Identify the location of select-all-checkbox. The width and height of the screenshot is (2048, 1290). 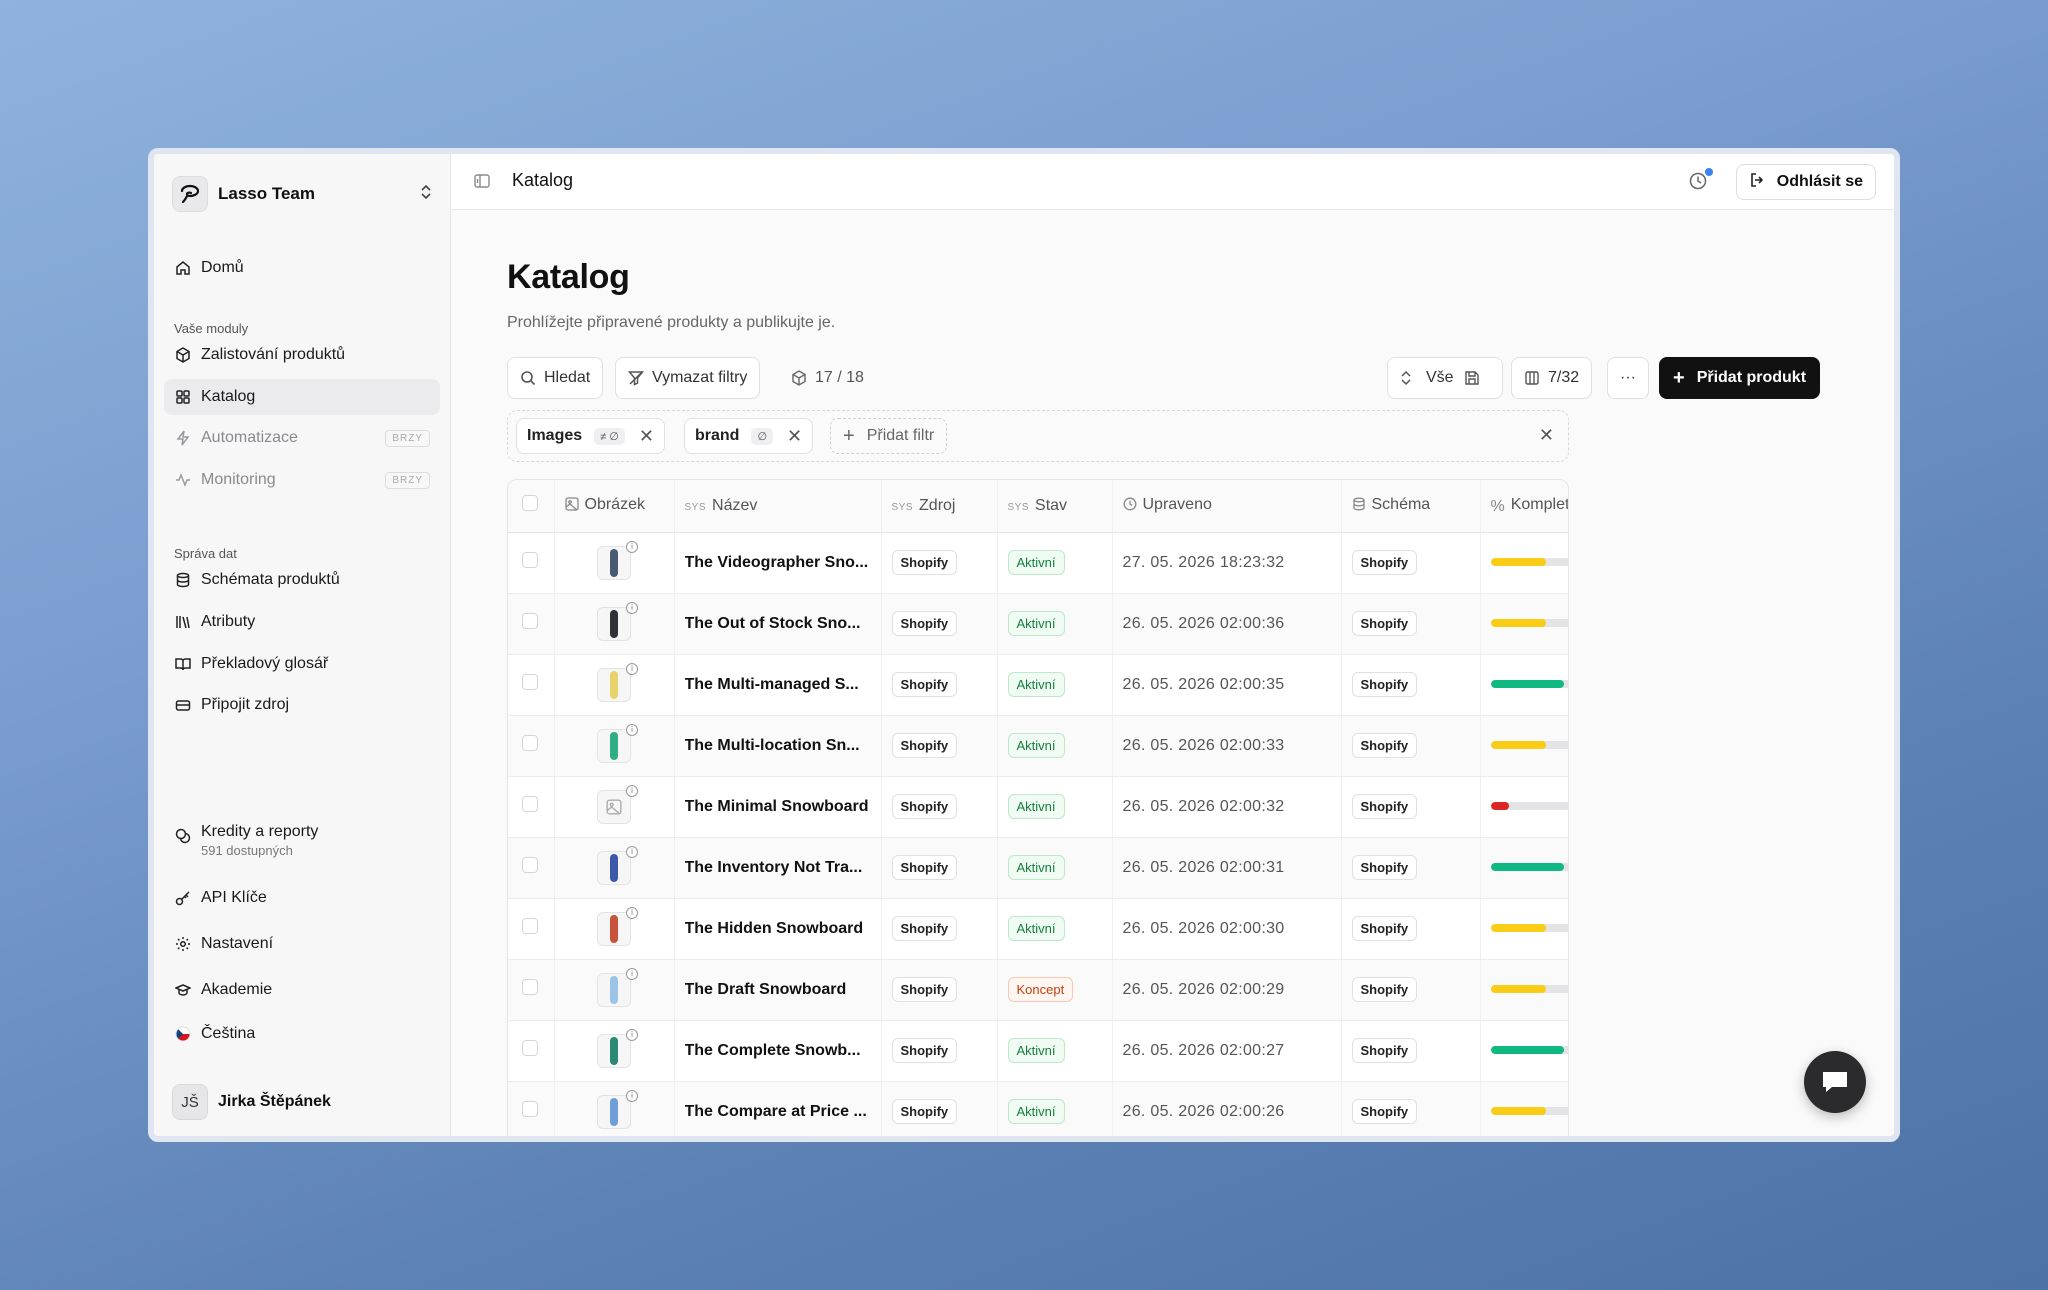
(530, 503).